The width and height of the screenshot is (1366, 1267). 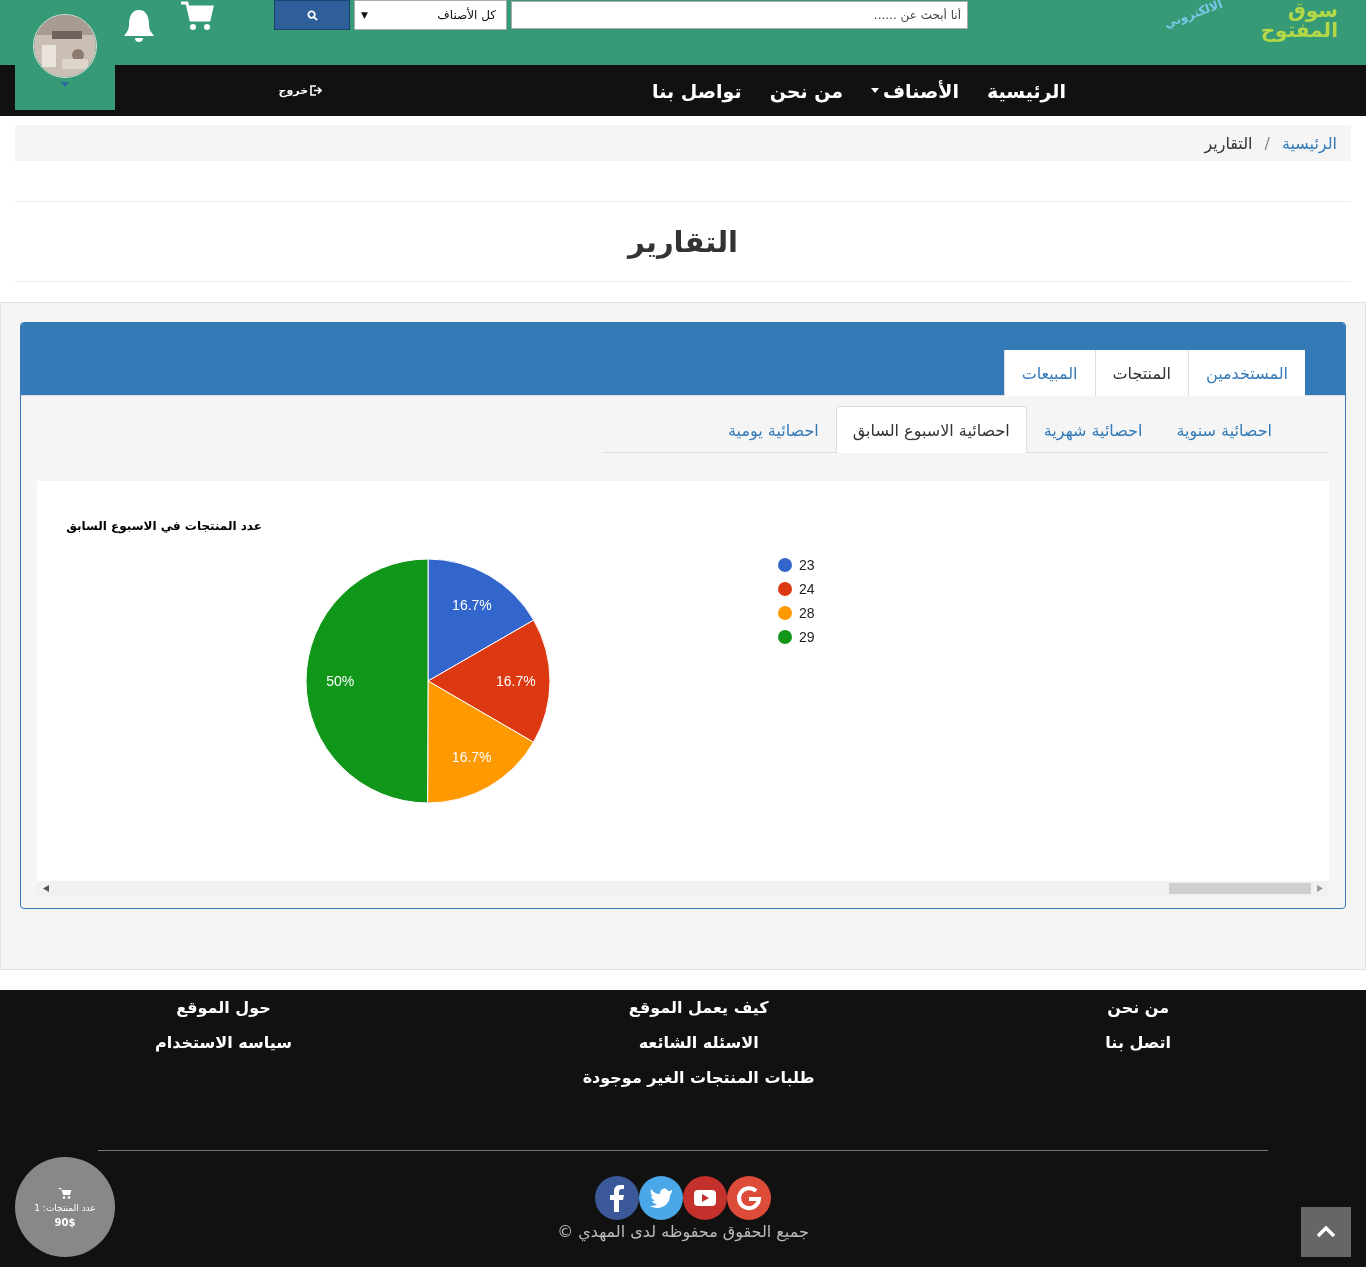 What do you see at coordinates (807, 565) in the screenshot?
I see `legend-label: 23` at bounding box center [807, 565].